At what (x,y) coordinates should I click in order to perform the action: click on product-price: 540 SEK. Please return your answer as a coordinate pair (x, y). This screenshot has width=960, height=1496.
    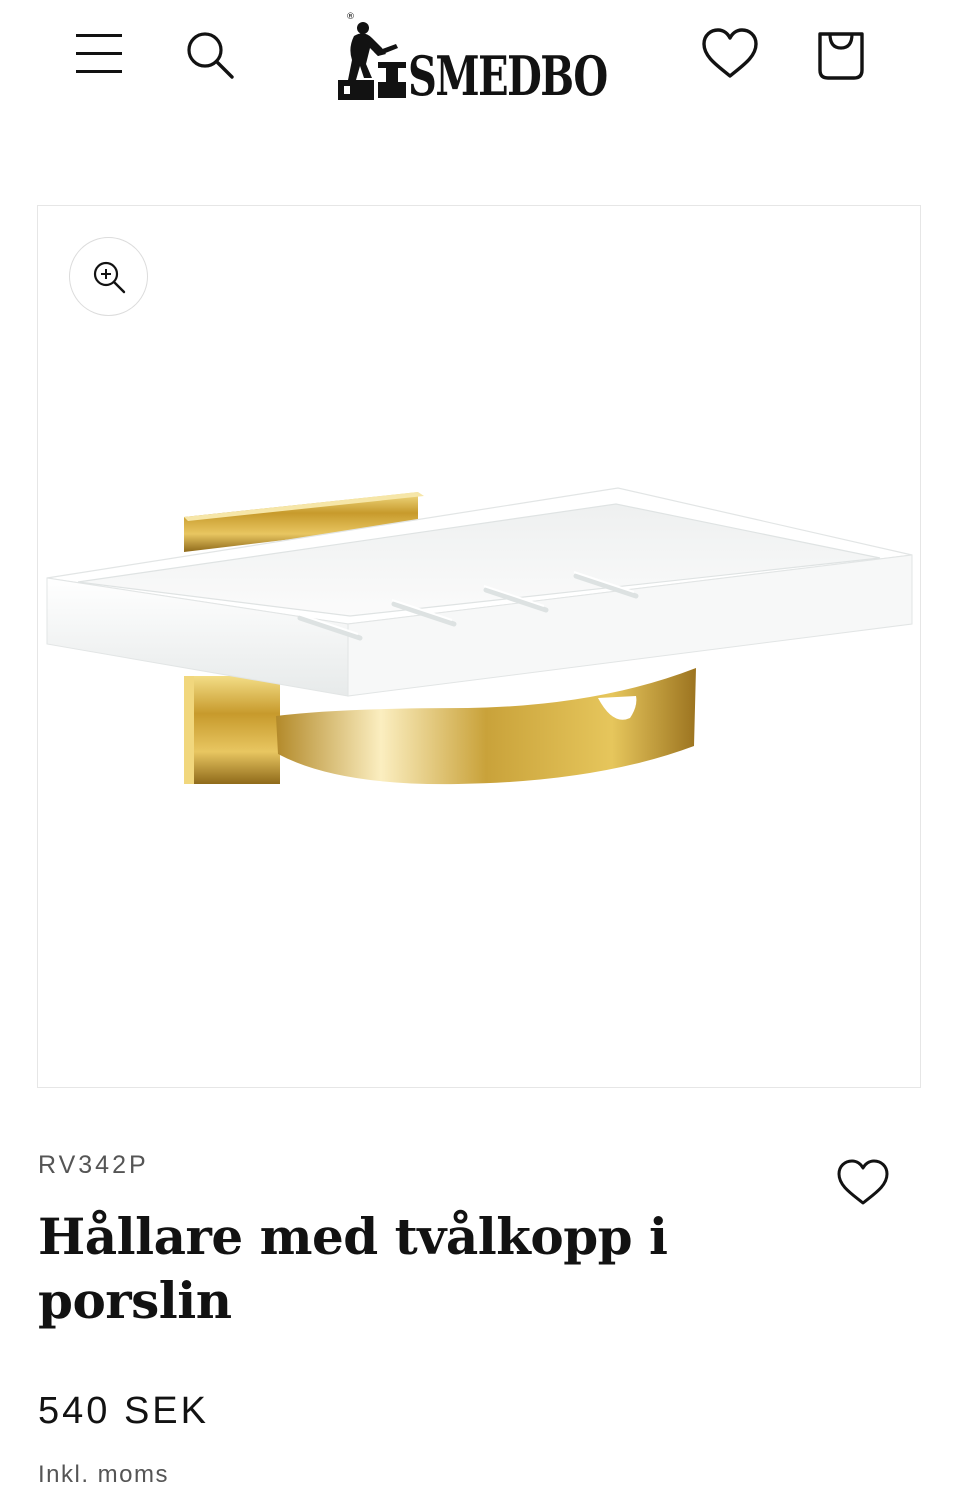
    Looking at the image, I should click on (123, 1411).